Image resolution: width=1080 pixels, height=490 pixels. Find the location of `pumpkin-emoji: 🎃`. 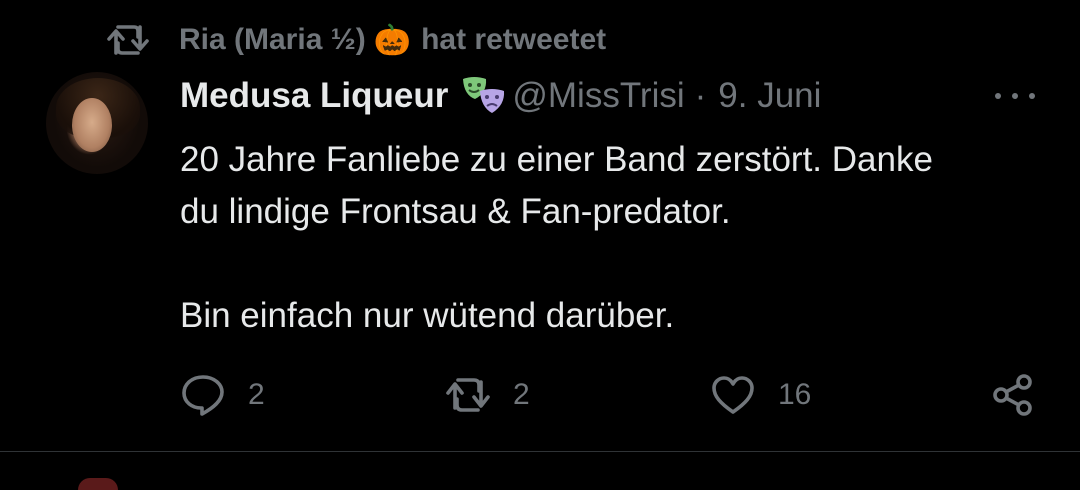

pumpkin-emoji: 🎃 is located at coordinates (392, 40).